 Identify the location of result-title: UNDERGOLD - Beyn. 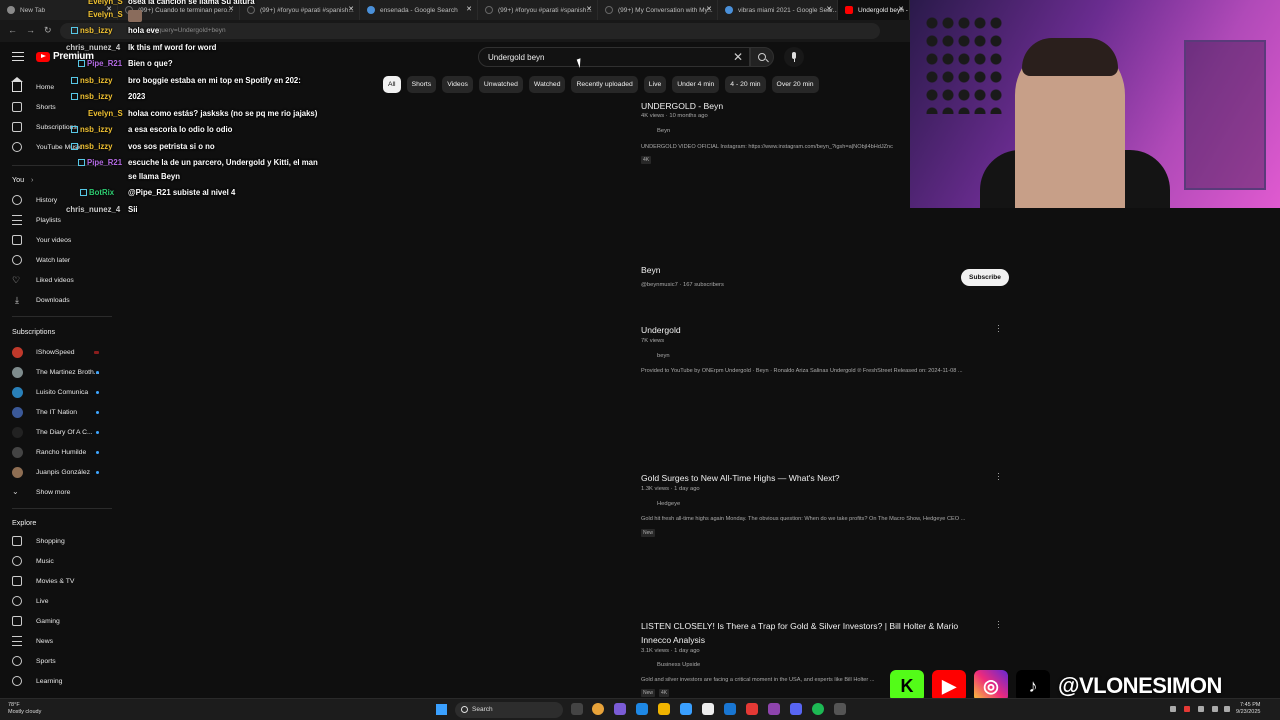
(682, 106).